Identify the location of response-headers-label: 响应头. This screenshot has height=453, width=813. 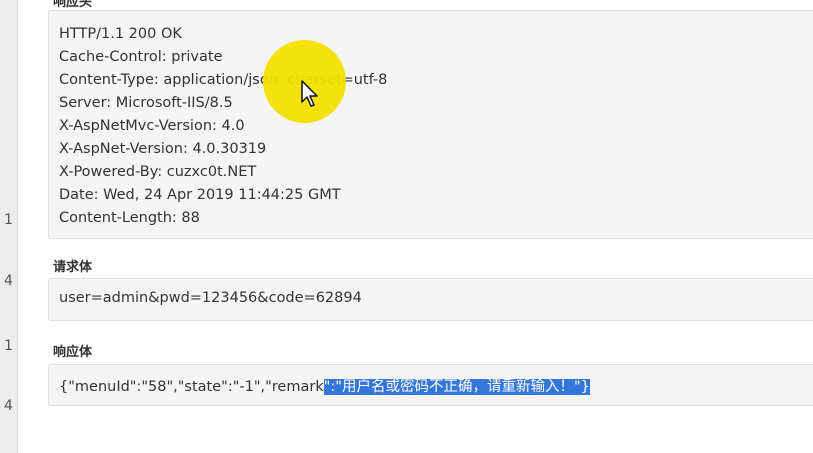
(73, 5).